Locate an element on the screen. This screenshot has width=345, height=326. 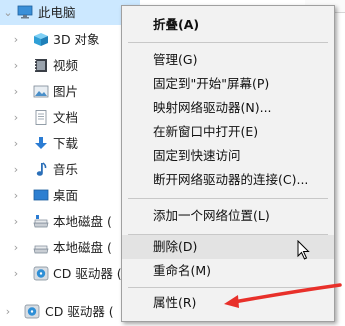
tree-item-downloads: › 下载 is located at coordinates (70, 143).